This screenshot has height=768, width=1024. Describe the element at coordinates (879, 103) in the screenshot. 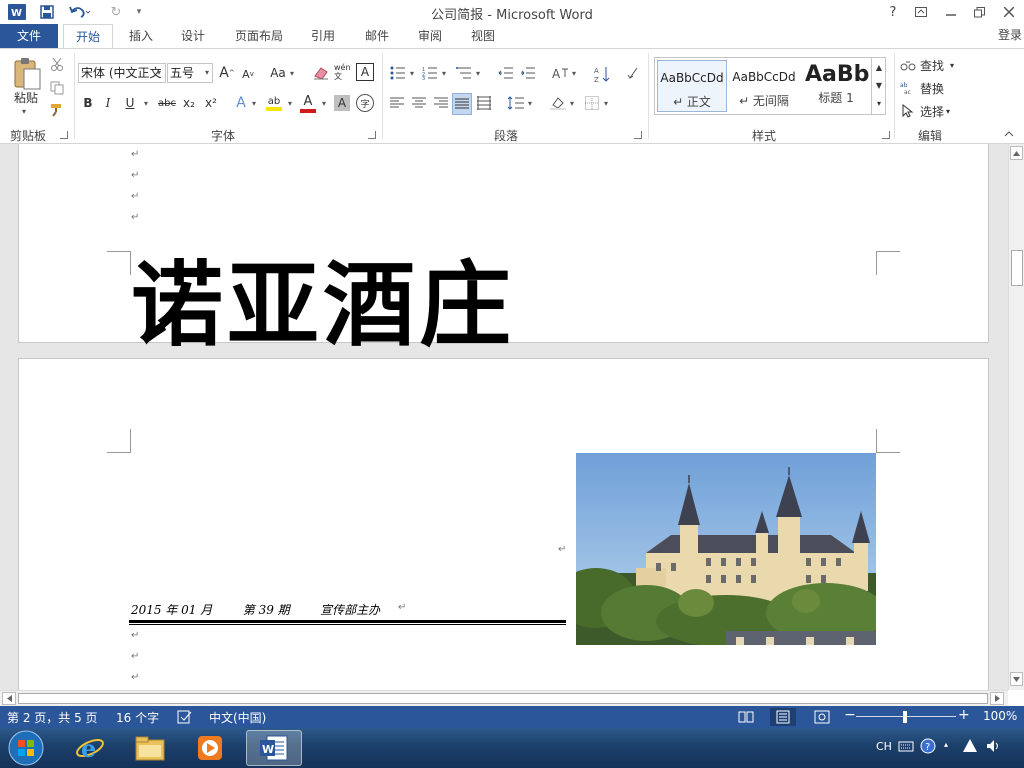

I see `styles-more-icon: ▾` at that location.